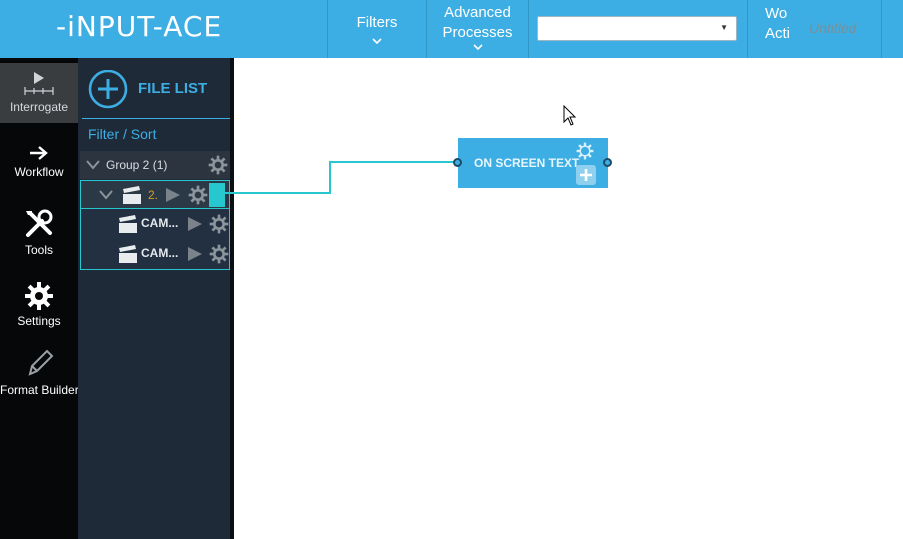 Image resolution: width=903 pixels, height=539 pixels. What do you see at coordinates (527, 163) in the screenshot?
I see `node-title: ON SCREEN TEXT` at bounding box center [527, 163].